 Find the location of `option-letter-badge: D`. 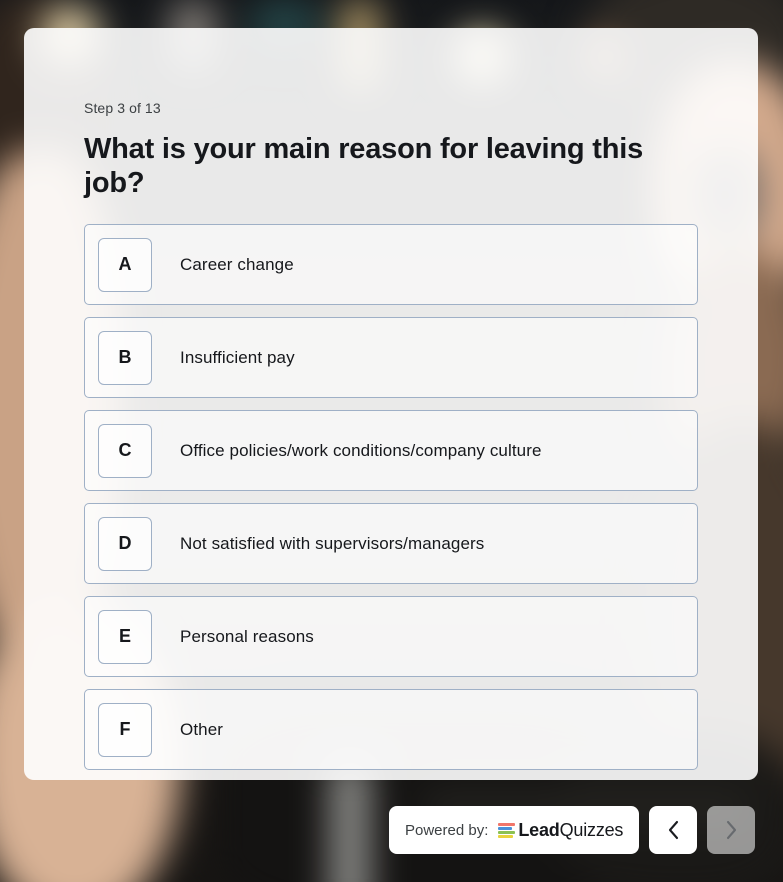

option-letter-badge: D is located at coordinates (125, 543).